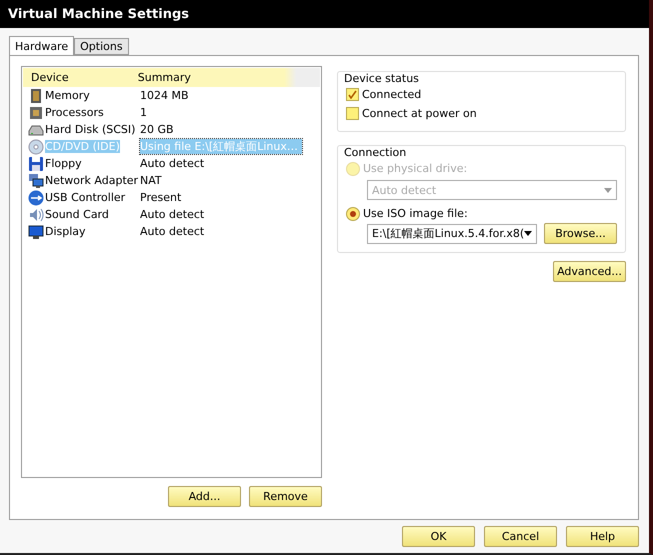  Describe the element at coordinates (602, 536) in the screenshot. I see `help-button: Help` at that location.